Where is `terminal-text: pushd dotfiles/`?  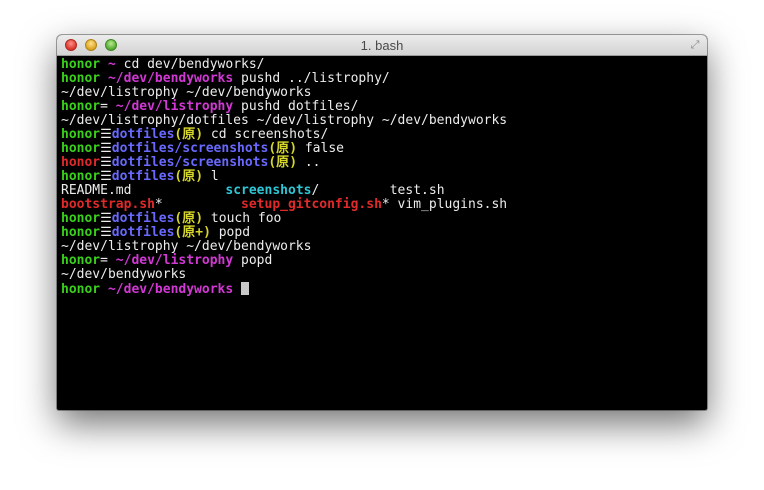
terminal-text: pushd dotfiles/ is located at coordinates (296, 106).